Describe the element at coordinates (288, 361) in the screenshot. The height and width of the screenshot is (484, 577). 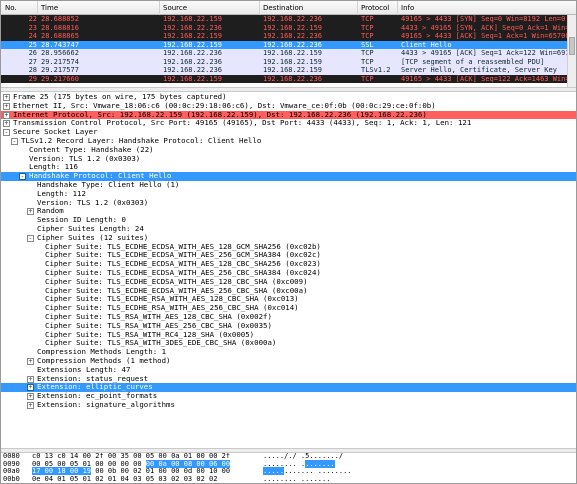
I see `tree-node: + Compression Methods (1 method)` at that location.